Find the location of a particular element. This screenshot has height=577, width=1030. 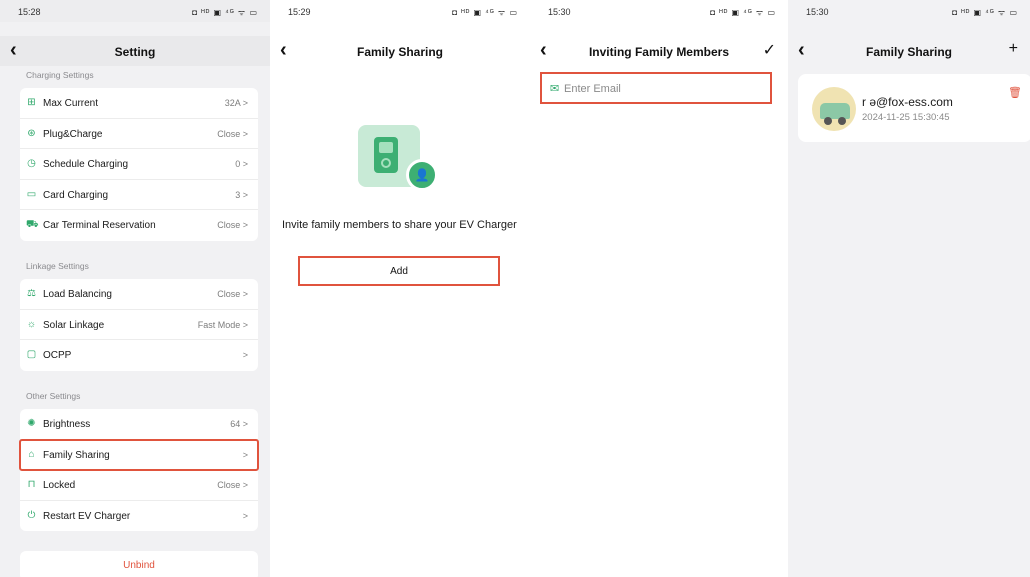

setting-row-schedule-charging: ◷ Schedule Charging 0 > is located at coordinates (139, 164).